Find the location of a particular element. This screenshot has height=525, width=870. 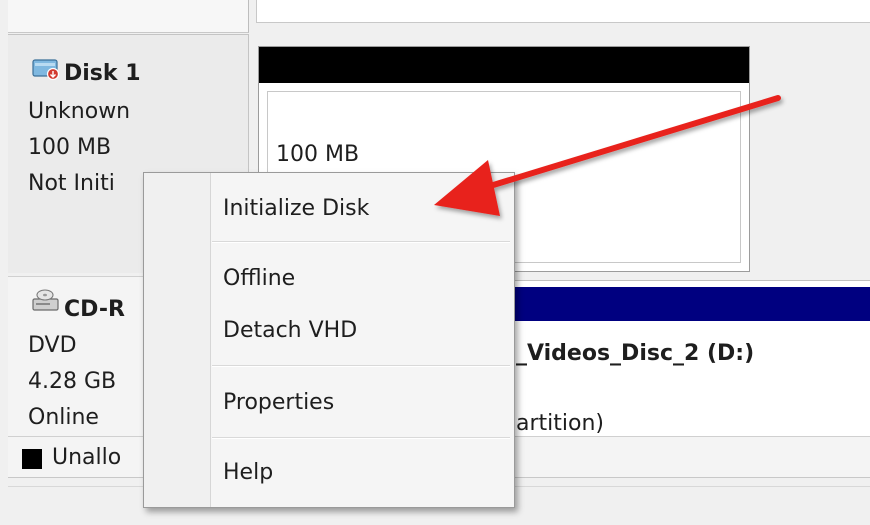

annotation-arrow-icon is located at coordinates (607, 155).